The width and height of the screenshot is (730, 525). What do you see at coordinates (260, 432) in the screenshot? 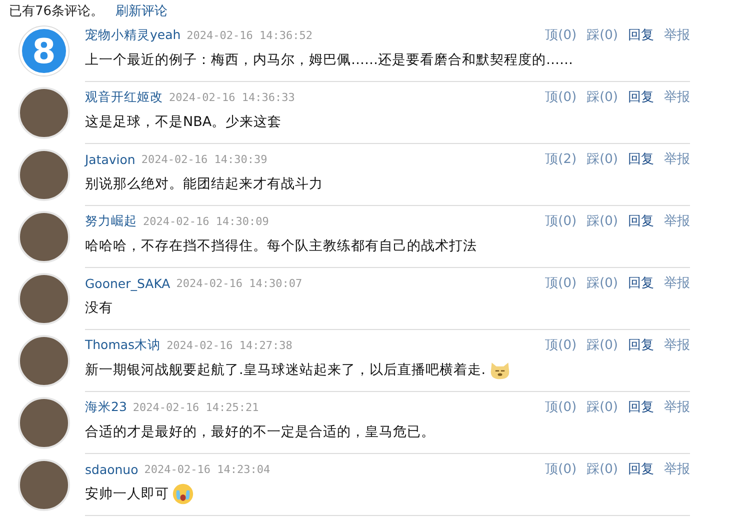
I see `comment-text: 合适的才是最好的，最好的不一定是合适的，皇马危已。` at bounding box center [260, 432].